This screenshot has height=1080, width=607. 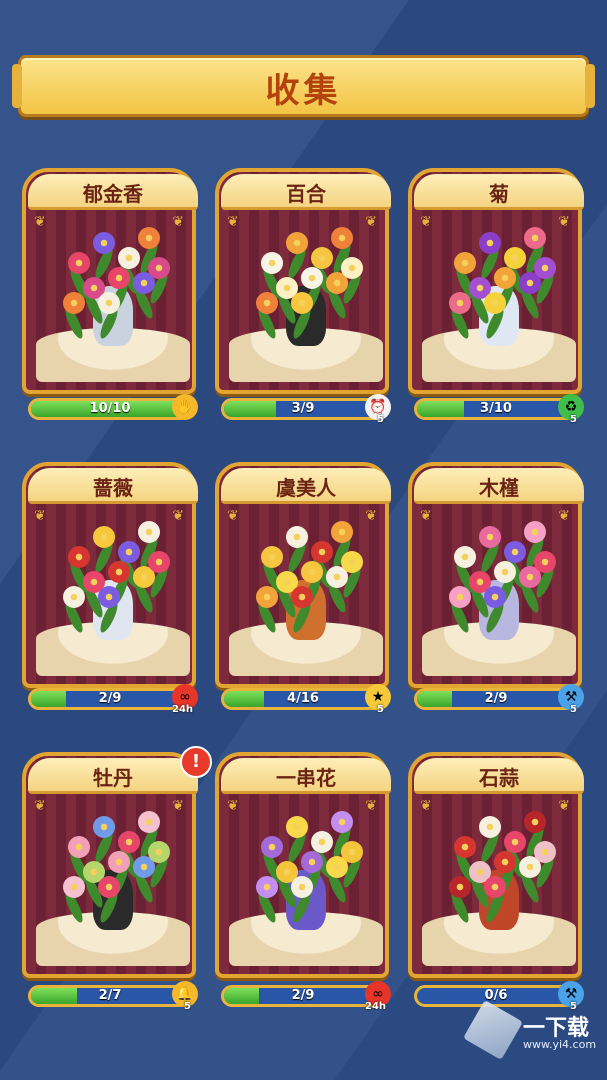 I want to click on flower-name: 木槿, so click(x=499, y=488).